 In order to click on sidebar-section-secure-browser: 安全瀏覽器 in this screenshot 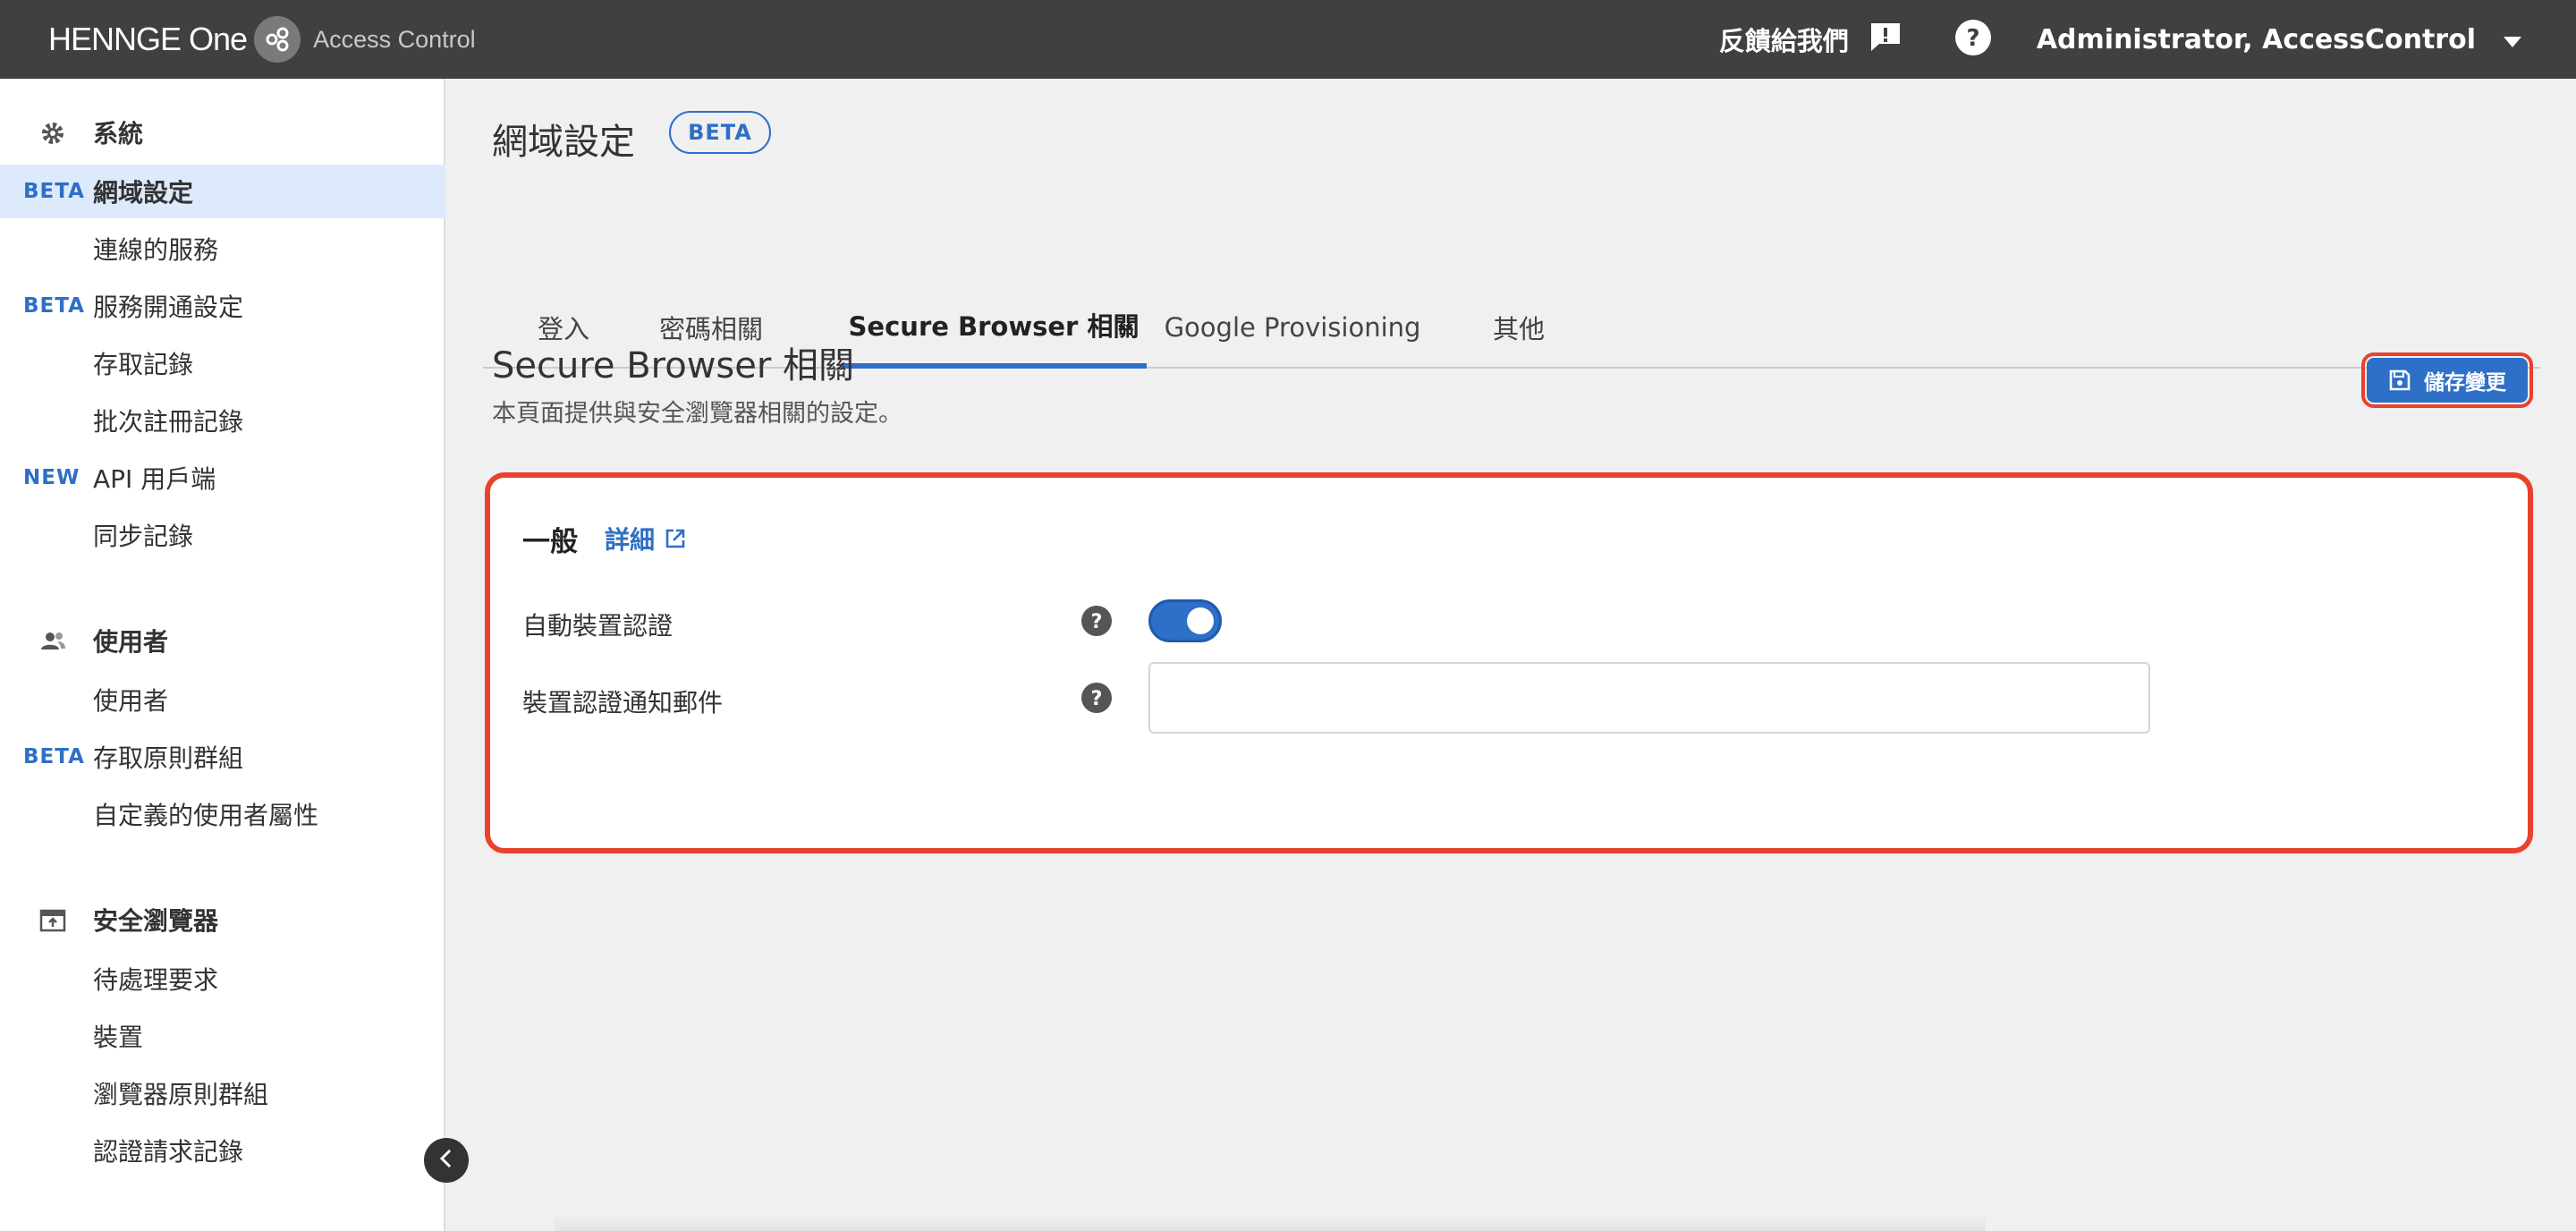, I will do `click(222, 920)`.